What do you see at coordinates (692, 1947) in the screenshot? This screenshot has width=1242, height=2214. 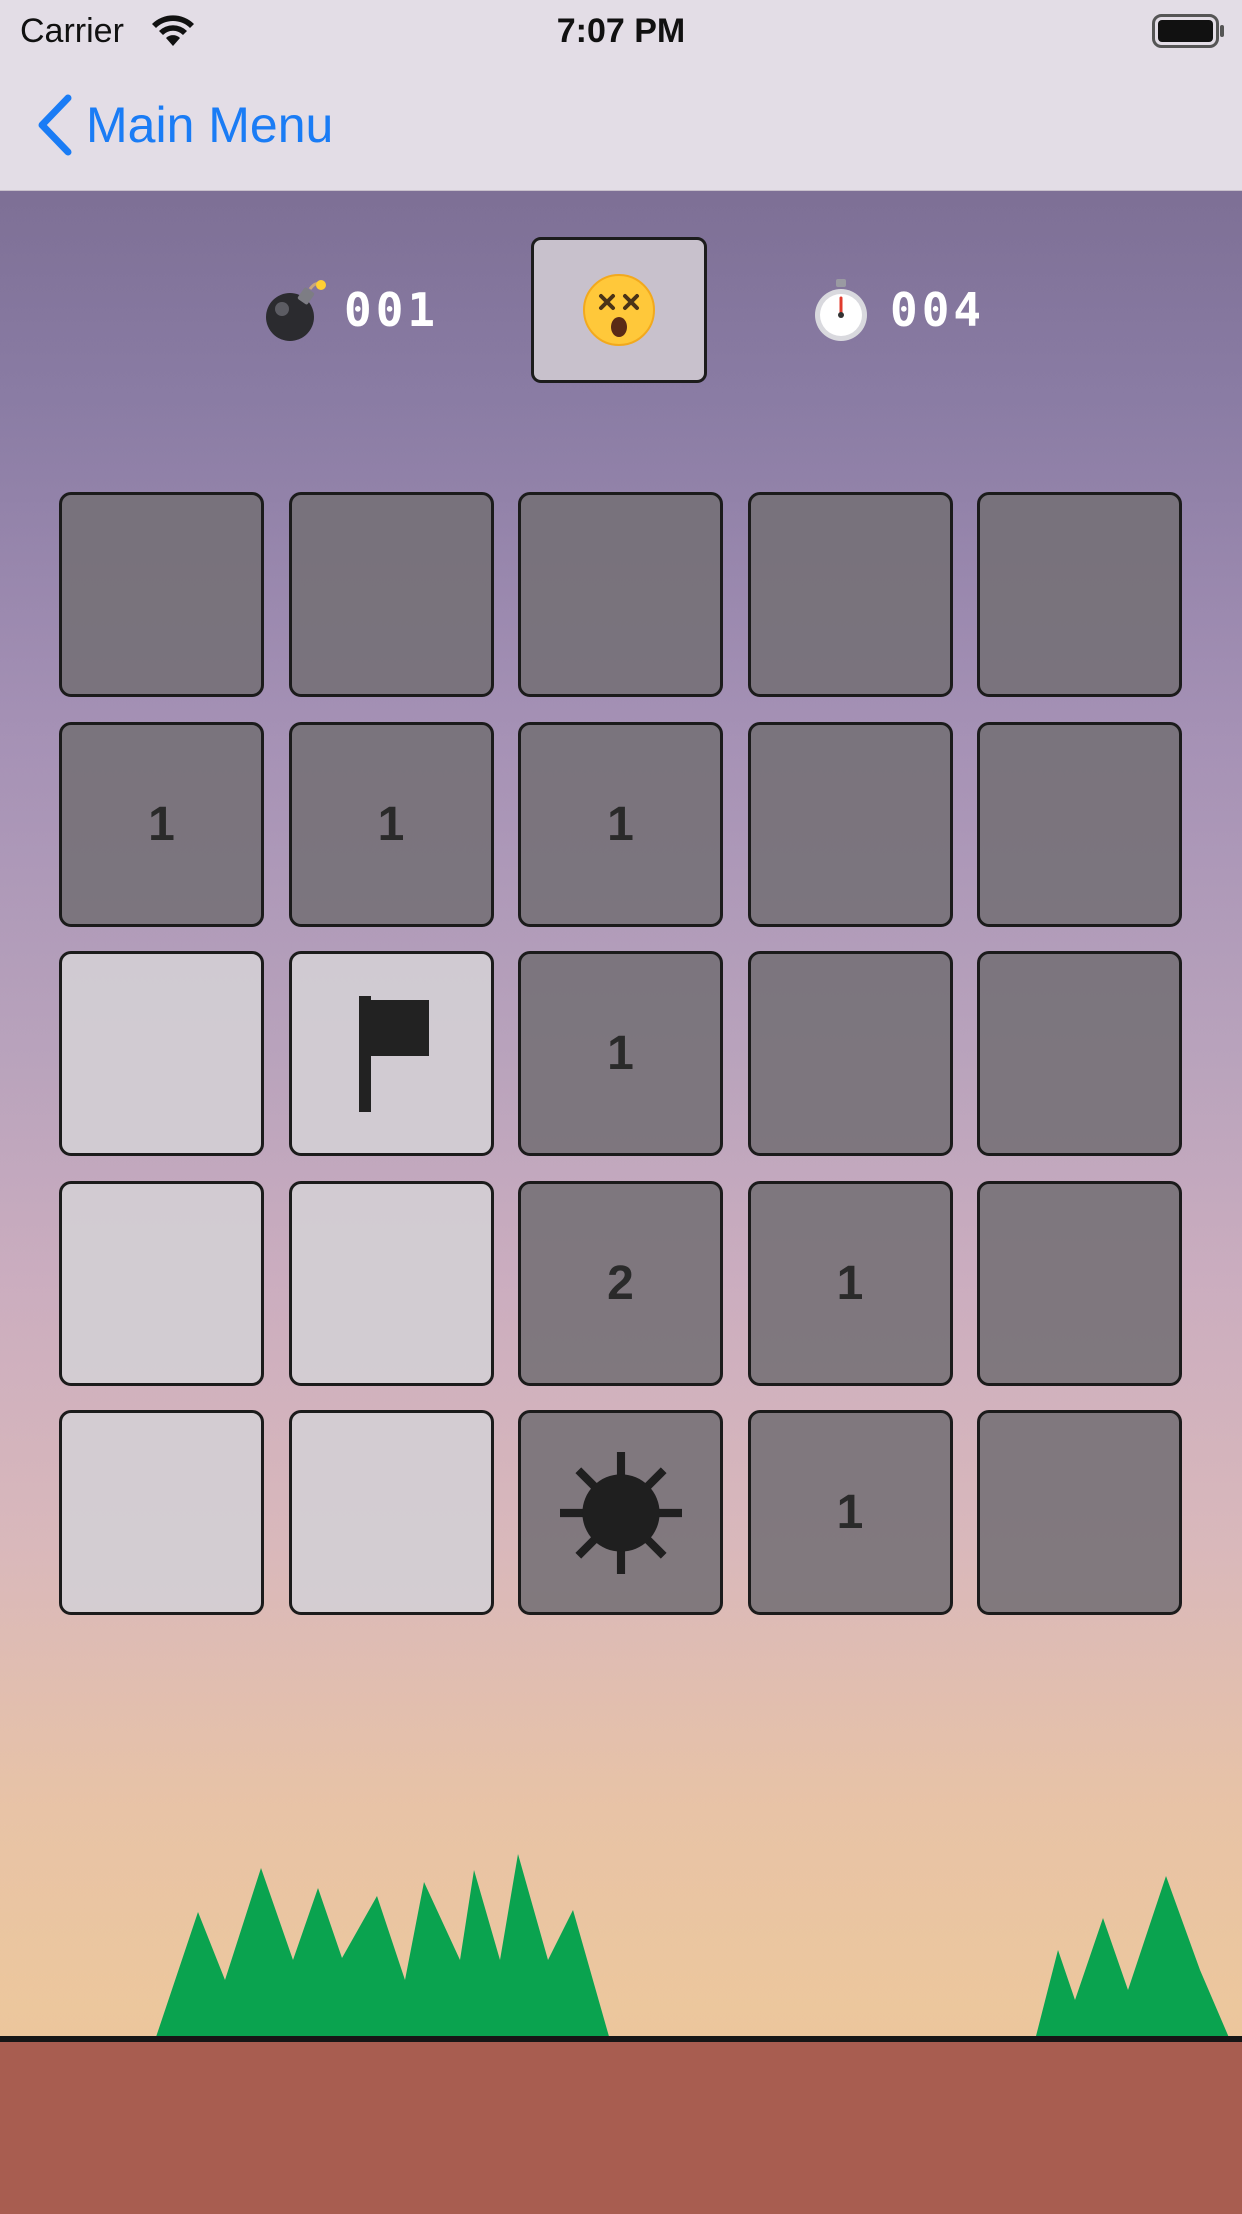 I see `grass-bushes` at bounding box center [692, 1947].